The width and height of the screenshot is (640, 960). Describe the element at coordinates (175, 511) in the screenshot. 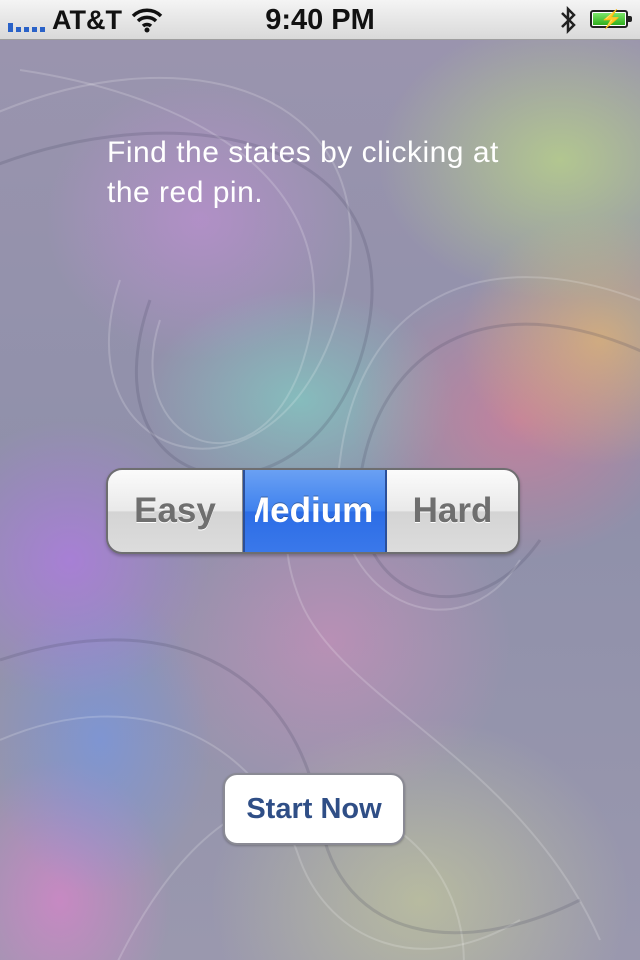

I see `difficulty-easy-segment: Easy` at that location.